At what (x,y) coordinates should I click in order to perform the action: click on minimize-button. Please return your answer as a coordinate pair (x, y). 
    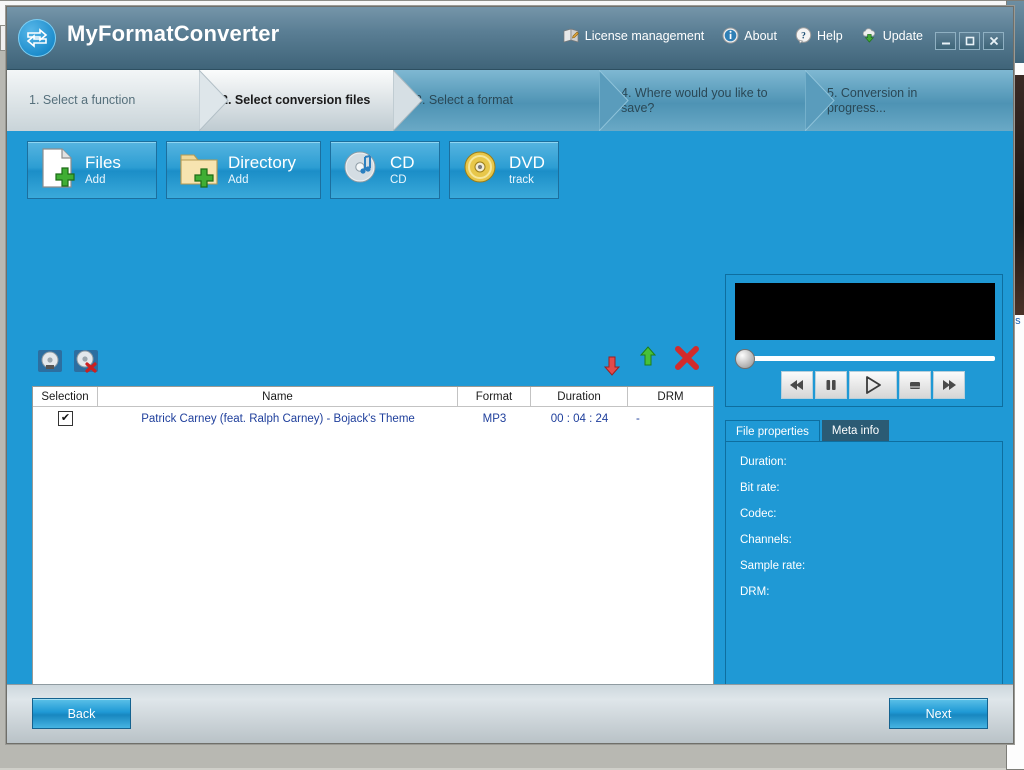
    Looking at the image, I should click on (945, 41).